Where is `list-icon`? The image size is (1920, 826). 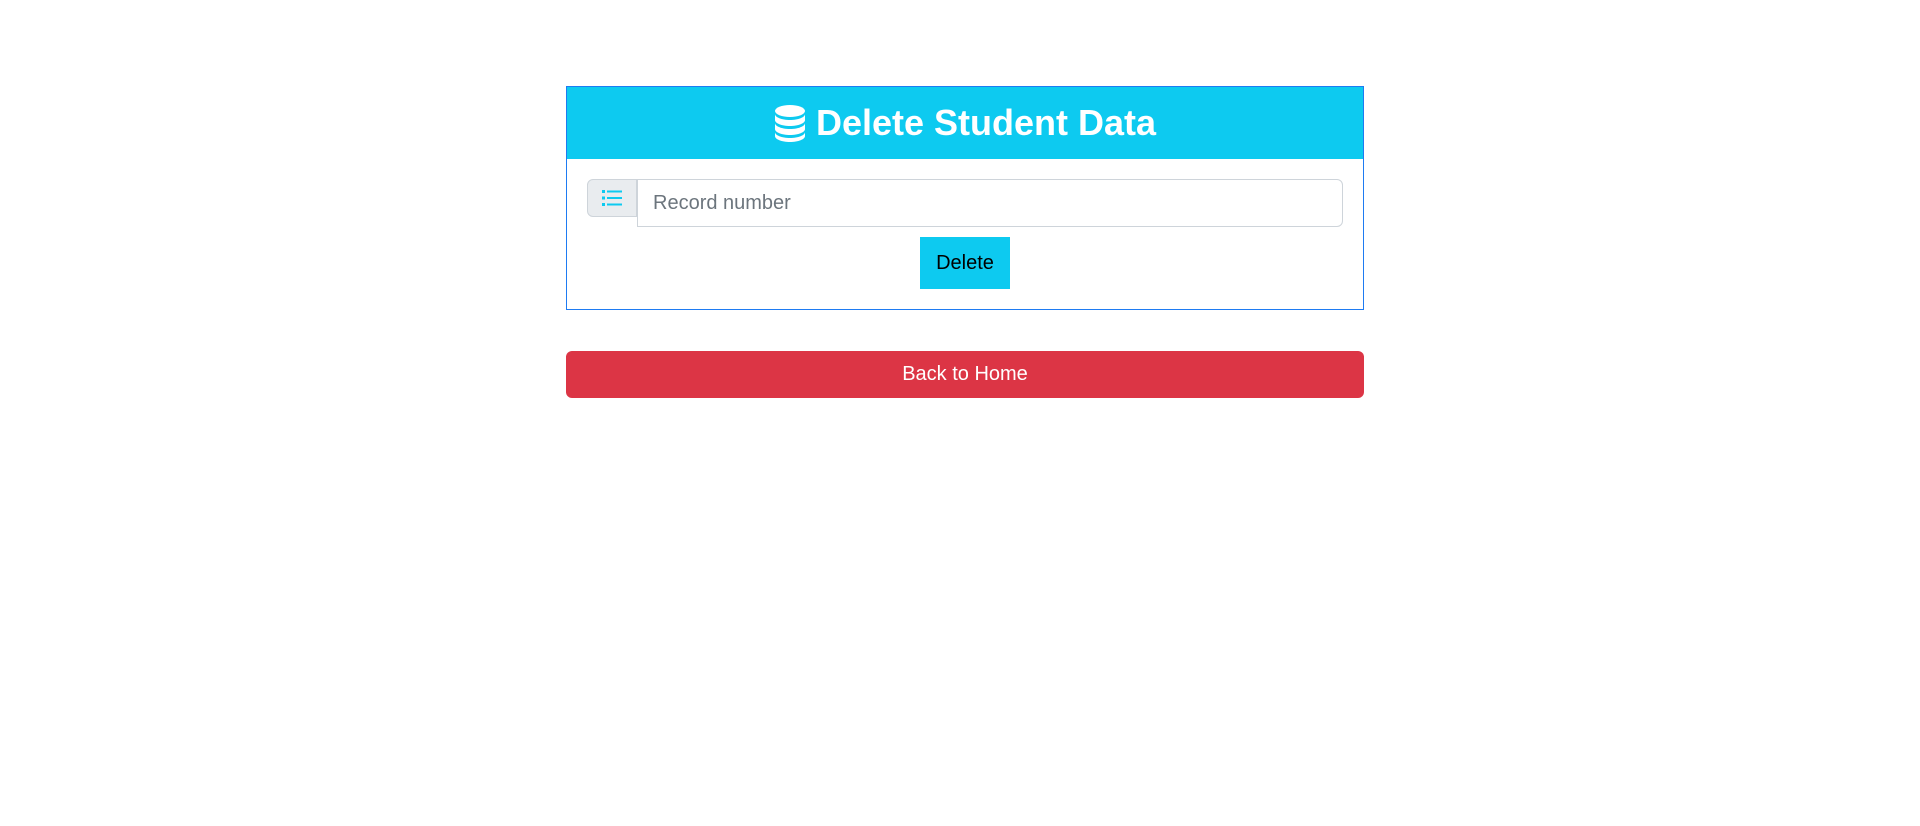
list-icon is located at coordinates (612, 198).